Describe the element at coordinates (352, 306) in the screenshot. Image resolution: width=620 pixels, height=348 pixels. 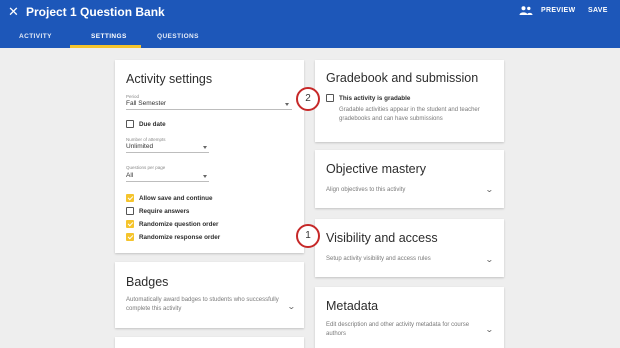
I see `metadata-title: Metadata` at that location.